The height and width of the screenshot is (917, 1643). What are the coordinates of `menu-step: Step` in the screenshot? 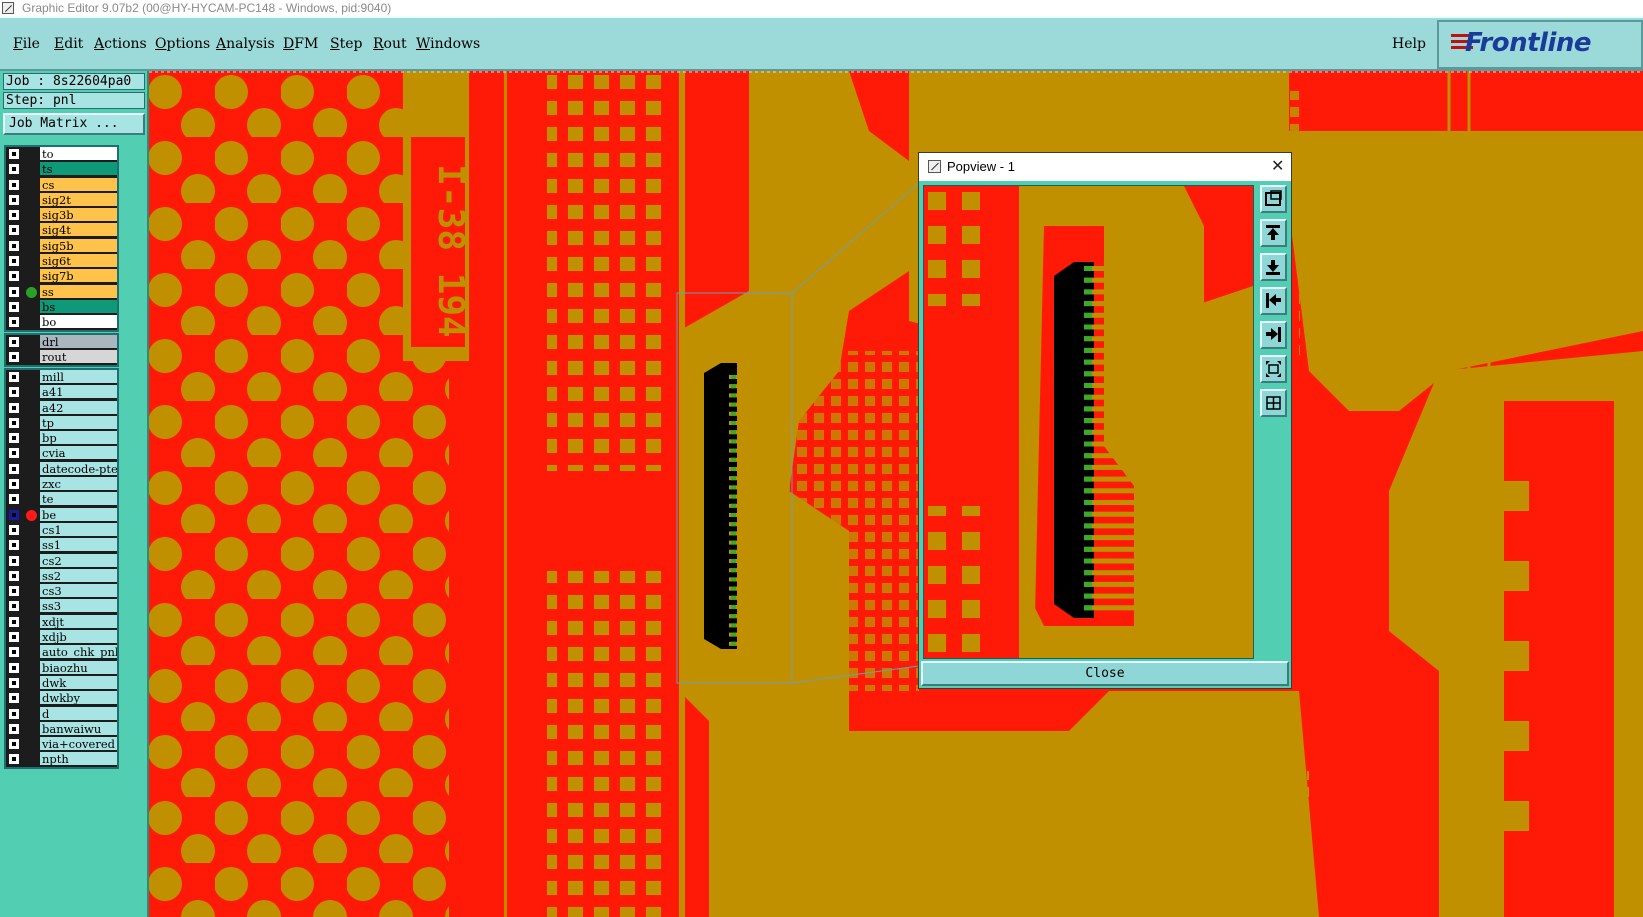 It's located at (346, 44).